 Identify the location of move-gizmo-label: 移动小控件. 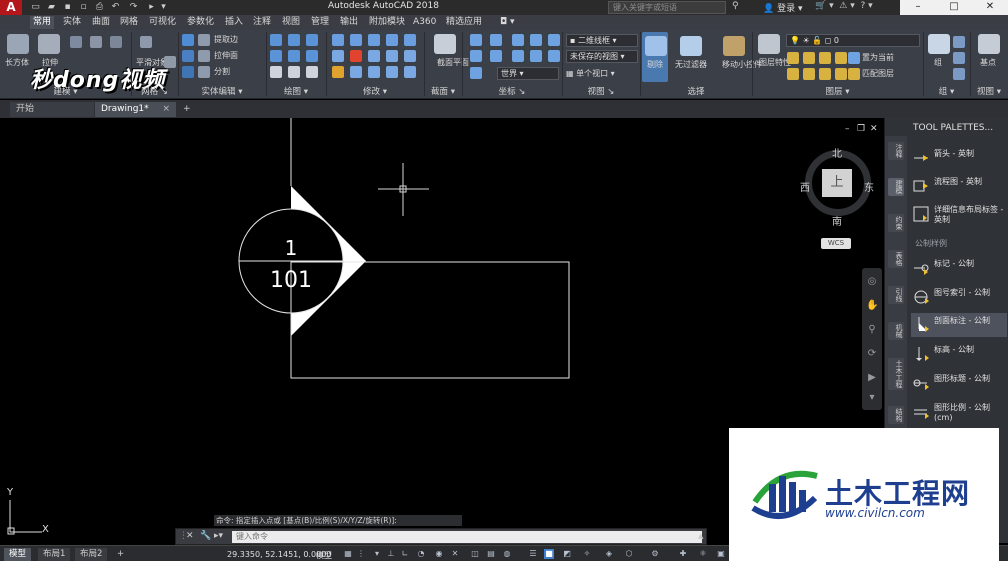
(742, 65).